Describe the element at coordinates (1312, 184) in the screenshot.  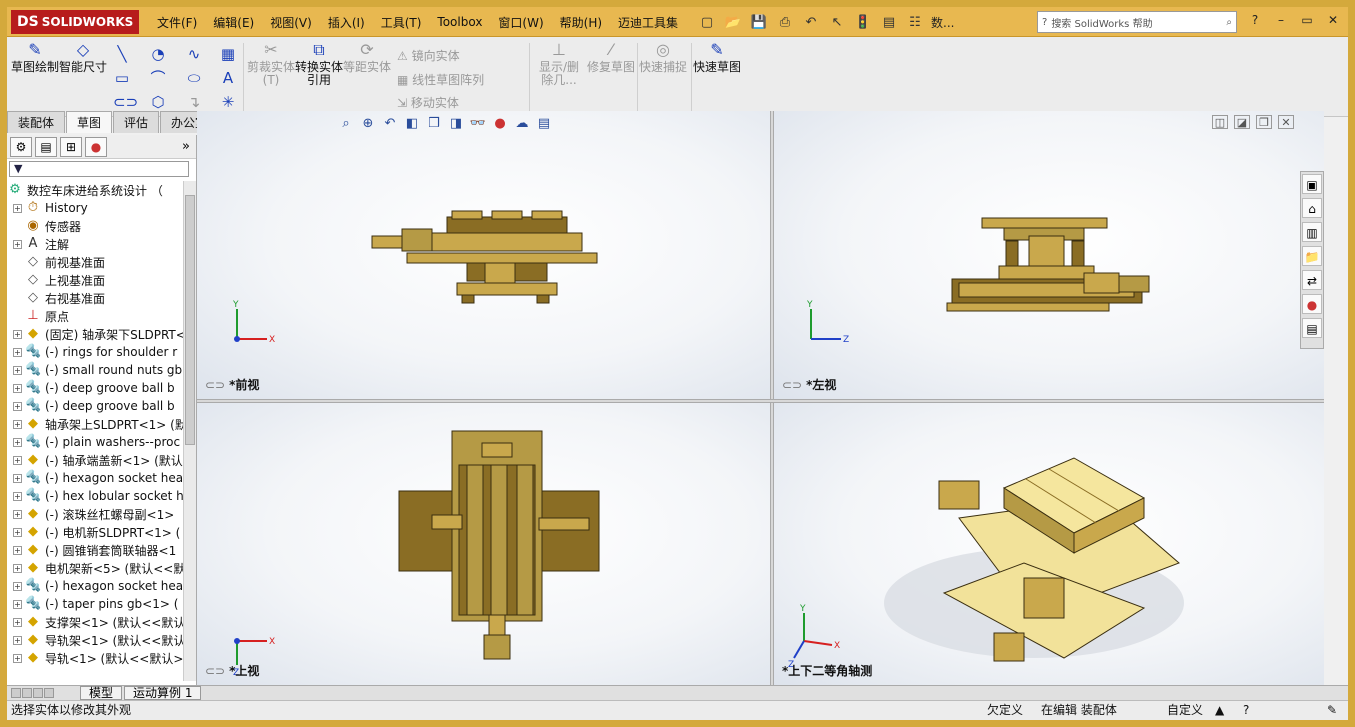
I see `solidworks-resources-icon: ▣` at that location.